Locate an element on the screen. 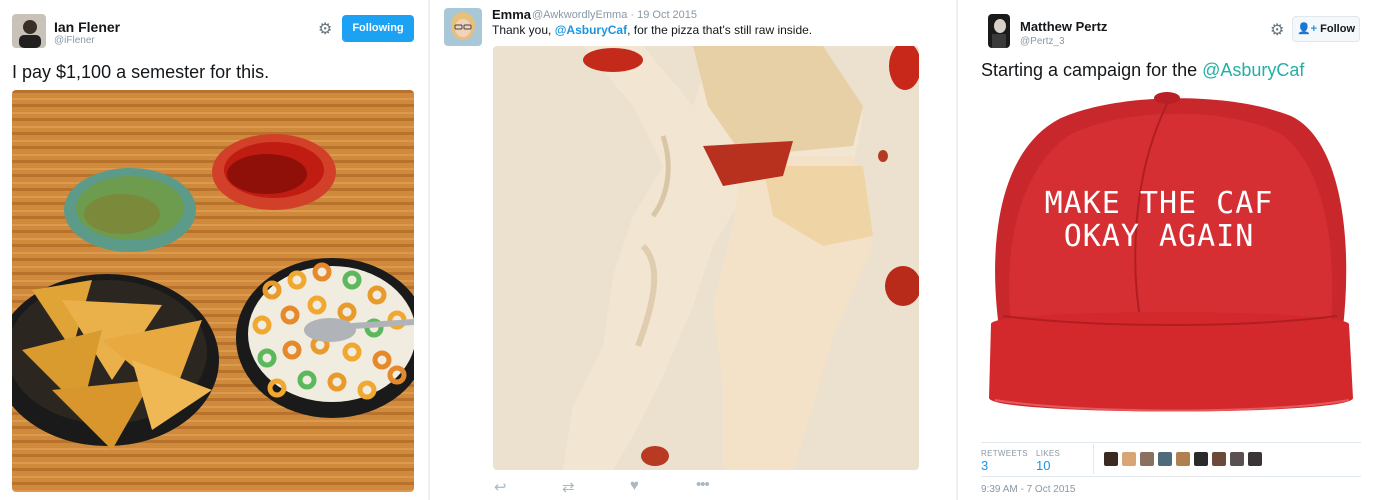 Image resolution: width=1400 pixels, height=500 pixels. stats-divider-bottom is located at coordinates (1171, 476).